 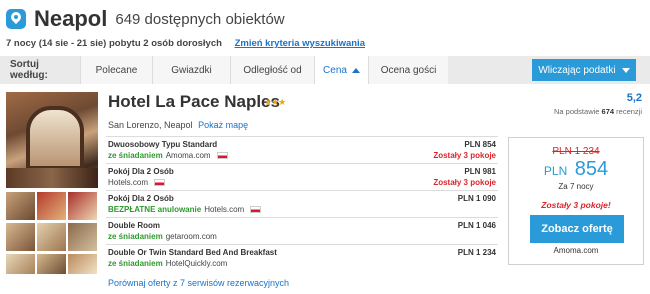 I want to click on offer-price: PLN 1 046, so click(x=476, y=225).